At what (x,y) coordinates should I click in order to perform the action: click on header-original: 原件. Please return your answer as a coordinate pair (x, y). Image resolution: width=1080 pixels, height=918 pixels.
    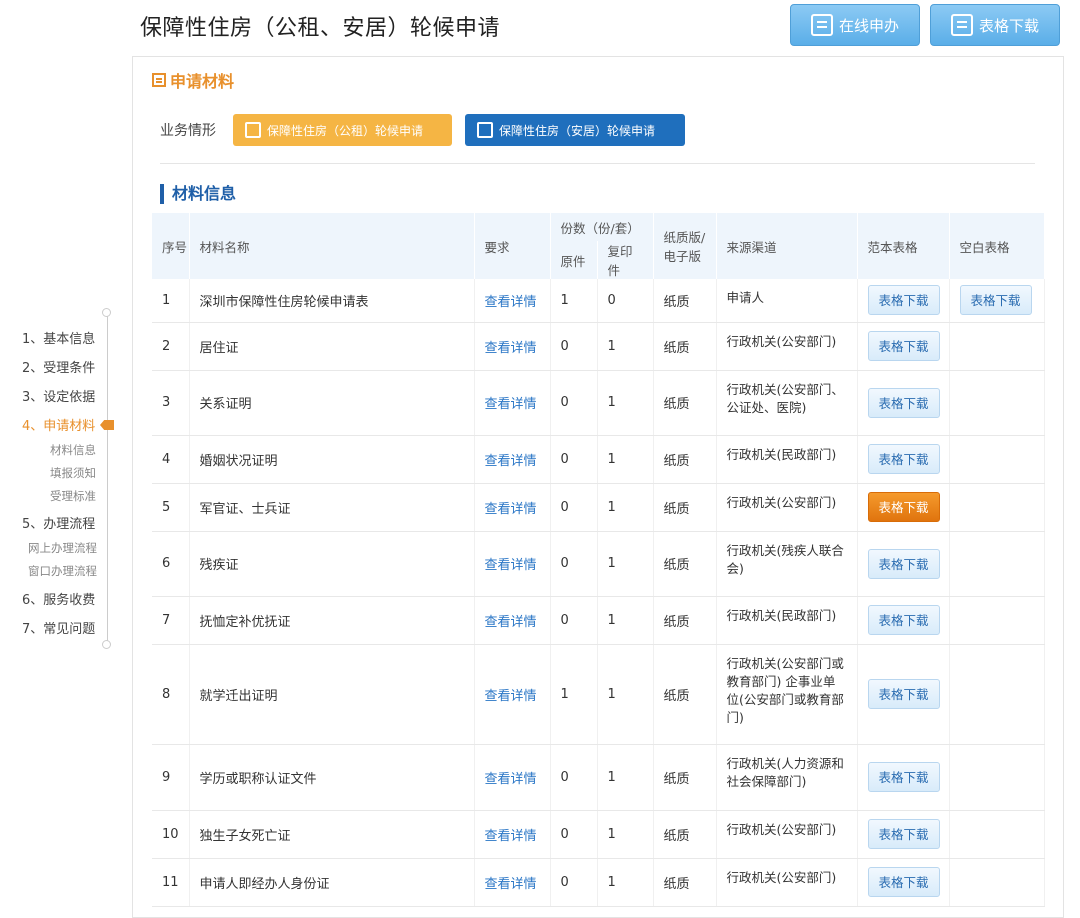
    Looking at the image, I should click on (574, 260).